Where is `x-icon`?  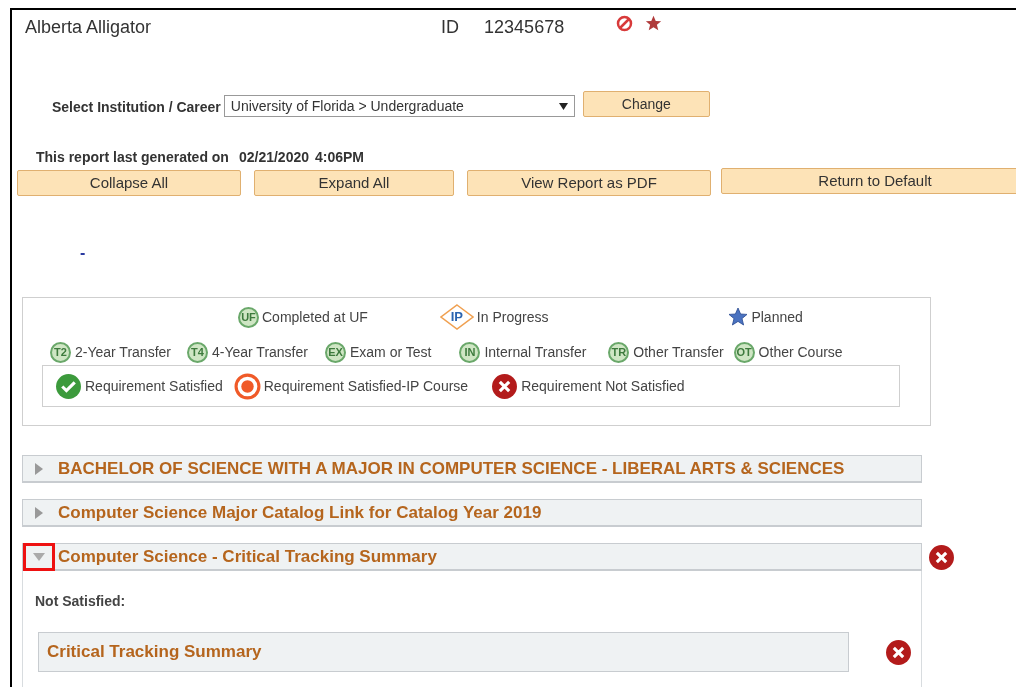
x-icon is located at coordinates (505, 386).